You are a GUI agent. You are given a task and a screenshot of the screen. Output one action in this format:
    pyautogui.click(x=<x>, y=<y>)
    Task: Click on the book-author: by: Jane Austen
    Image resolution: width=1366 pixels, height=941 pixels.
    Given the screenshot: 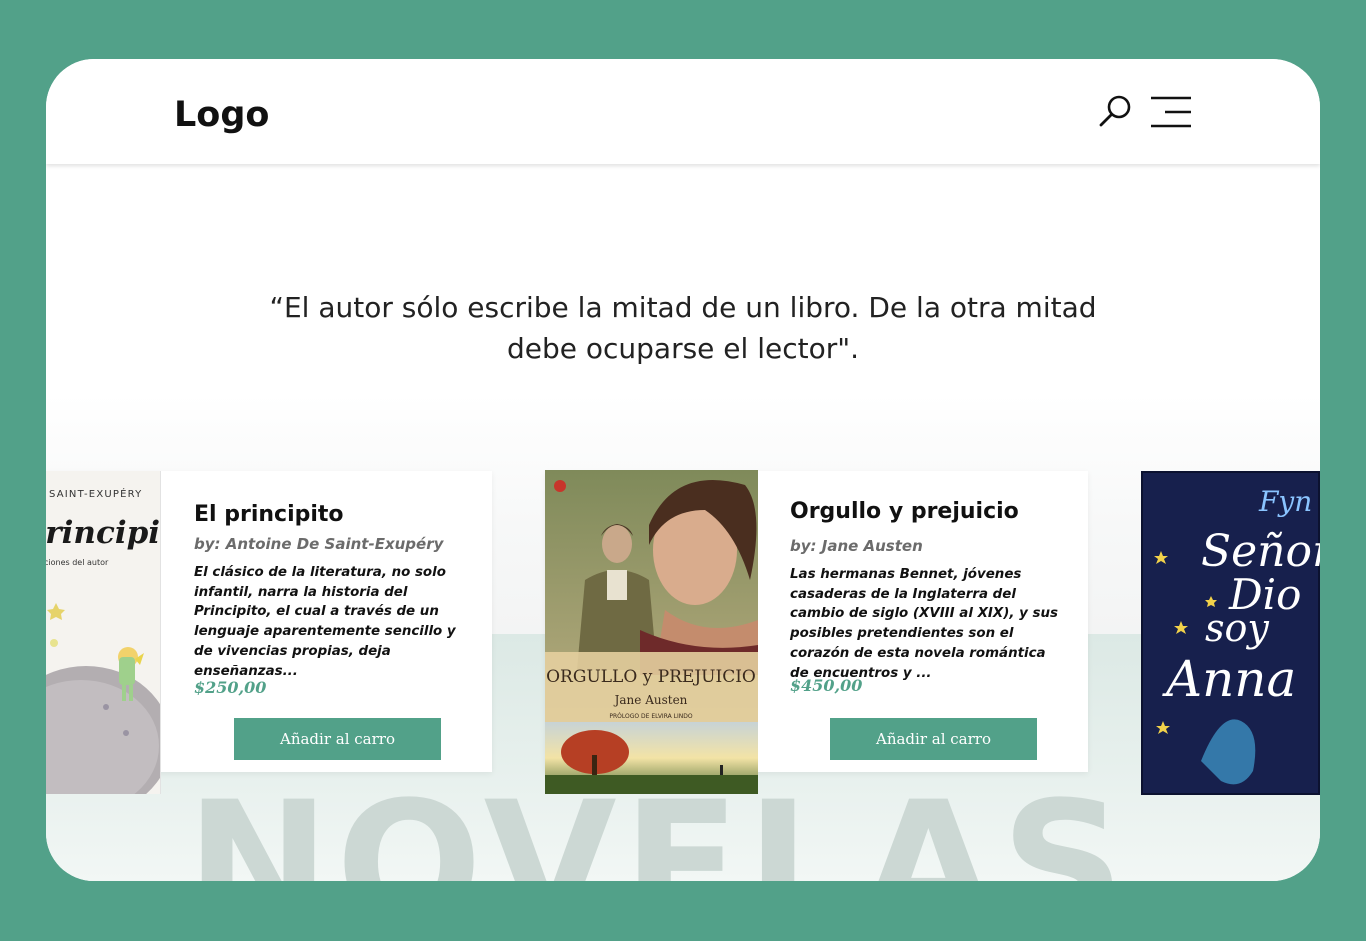 What is the action you would take?
    pyautogui.click(x=856, y=546)
    